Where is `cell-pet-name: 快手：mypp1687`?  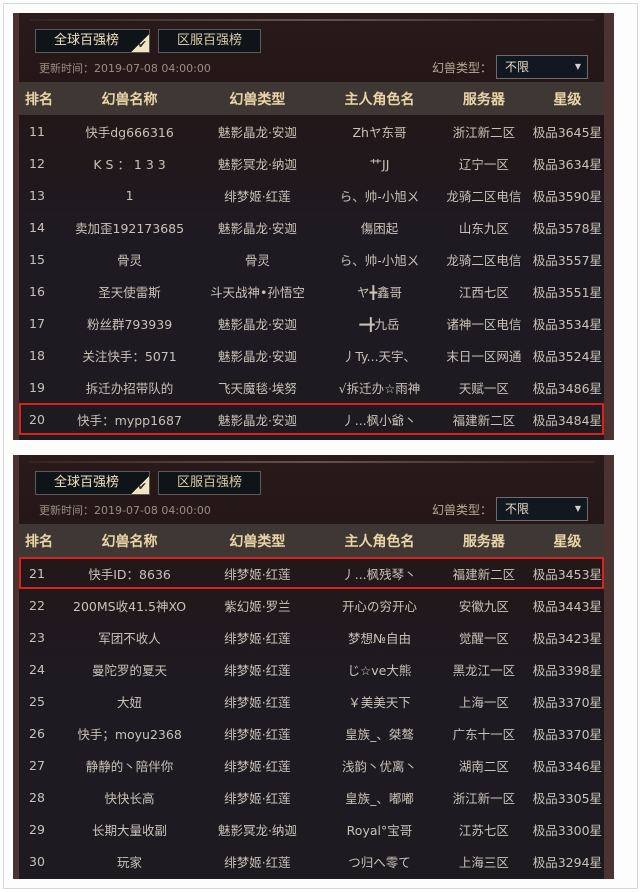
cell-pet-name: 快手：mypp1687 is located at coordinates (129, 420).